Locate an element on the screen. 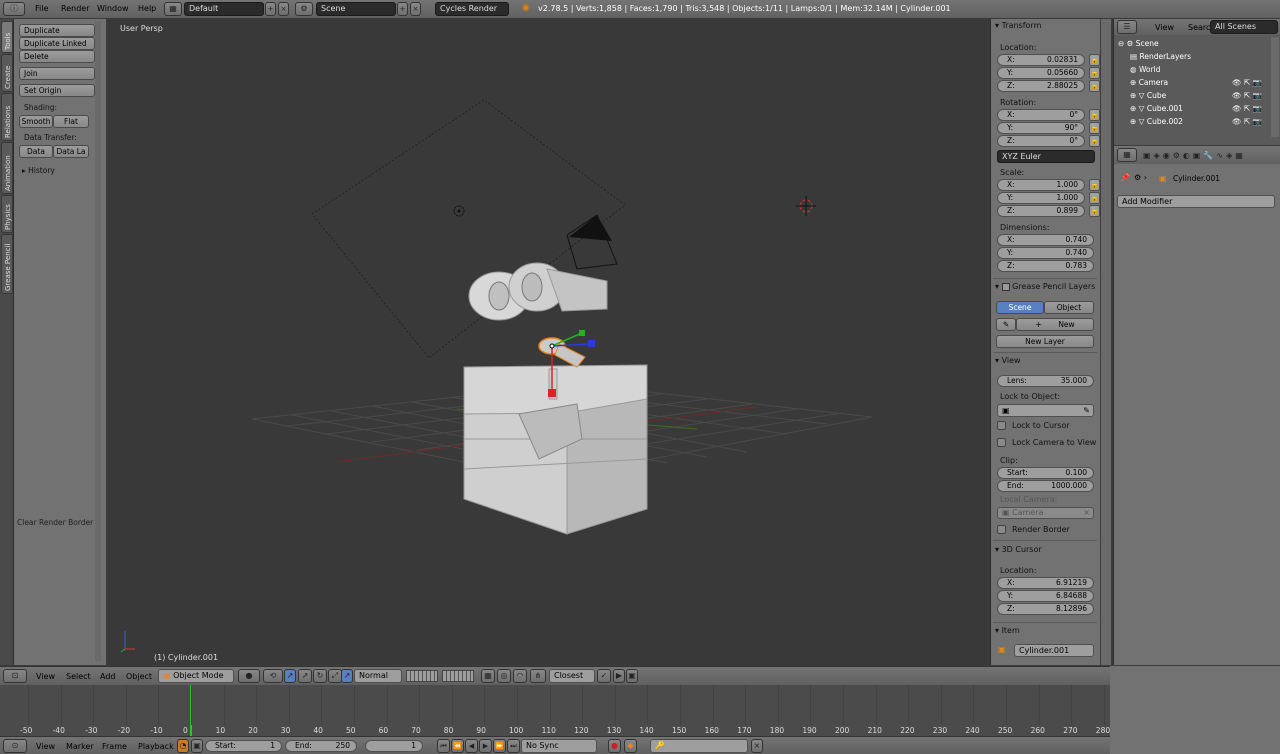  clear-keying-icon: × is located at coordinates (757, 746).